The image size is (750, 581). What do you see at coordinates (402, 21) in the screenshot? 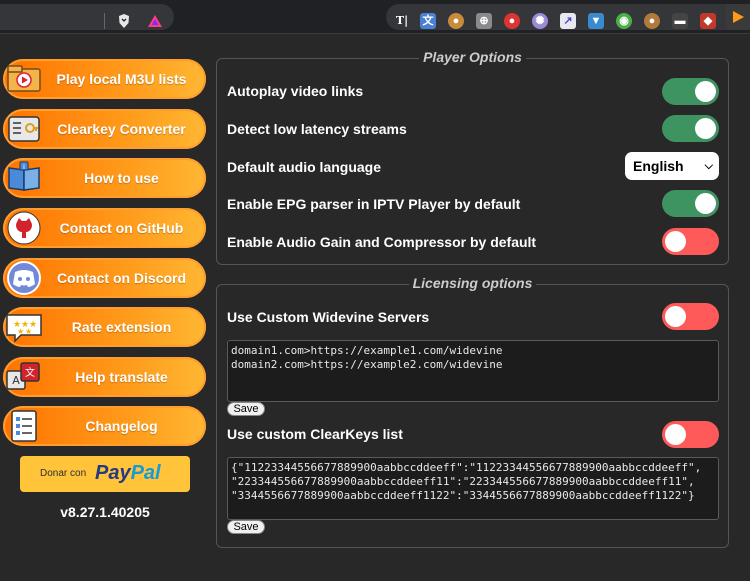
I see `text-format-extension-icon: T|` at bounding box center [402, 21].